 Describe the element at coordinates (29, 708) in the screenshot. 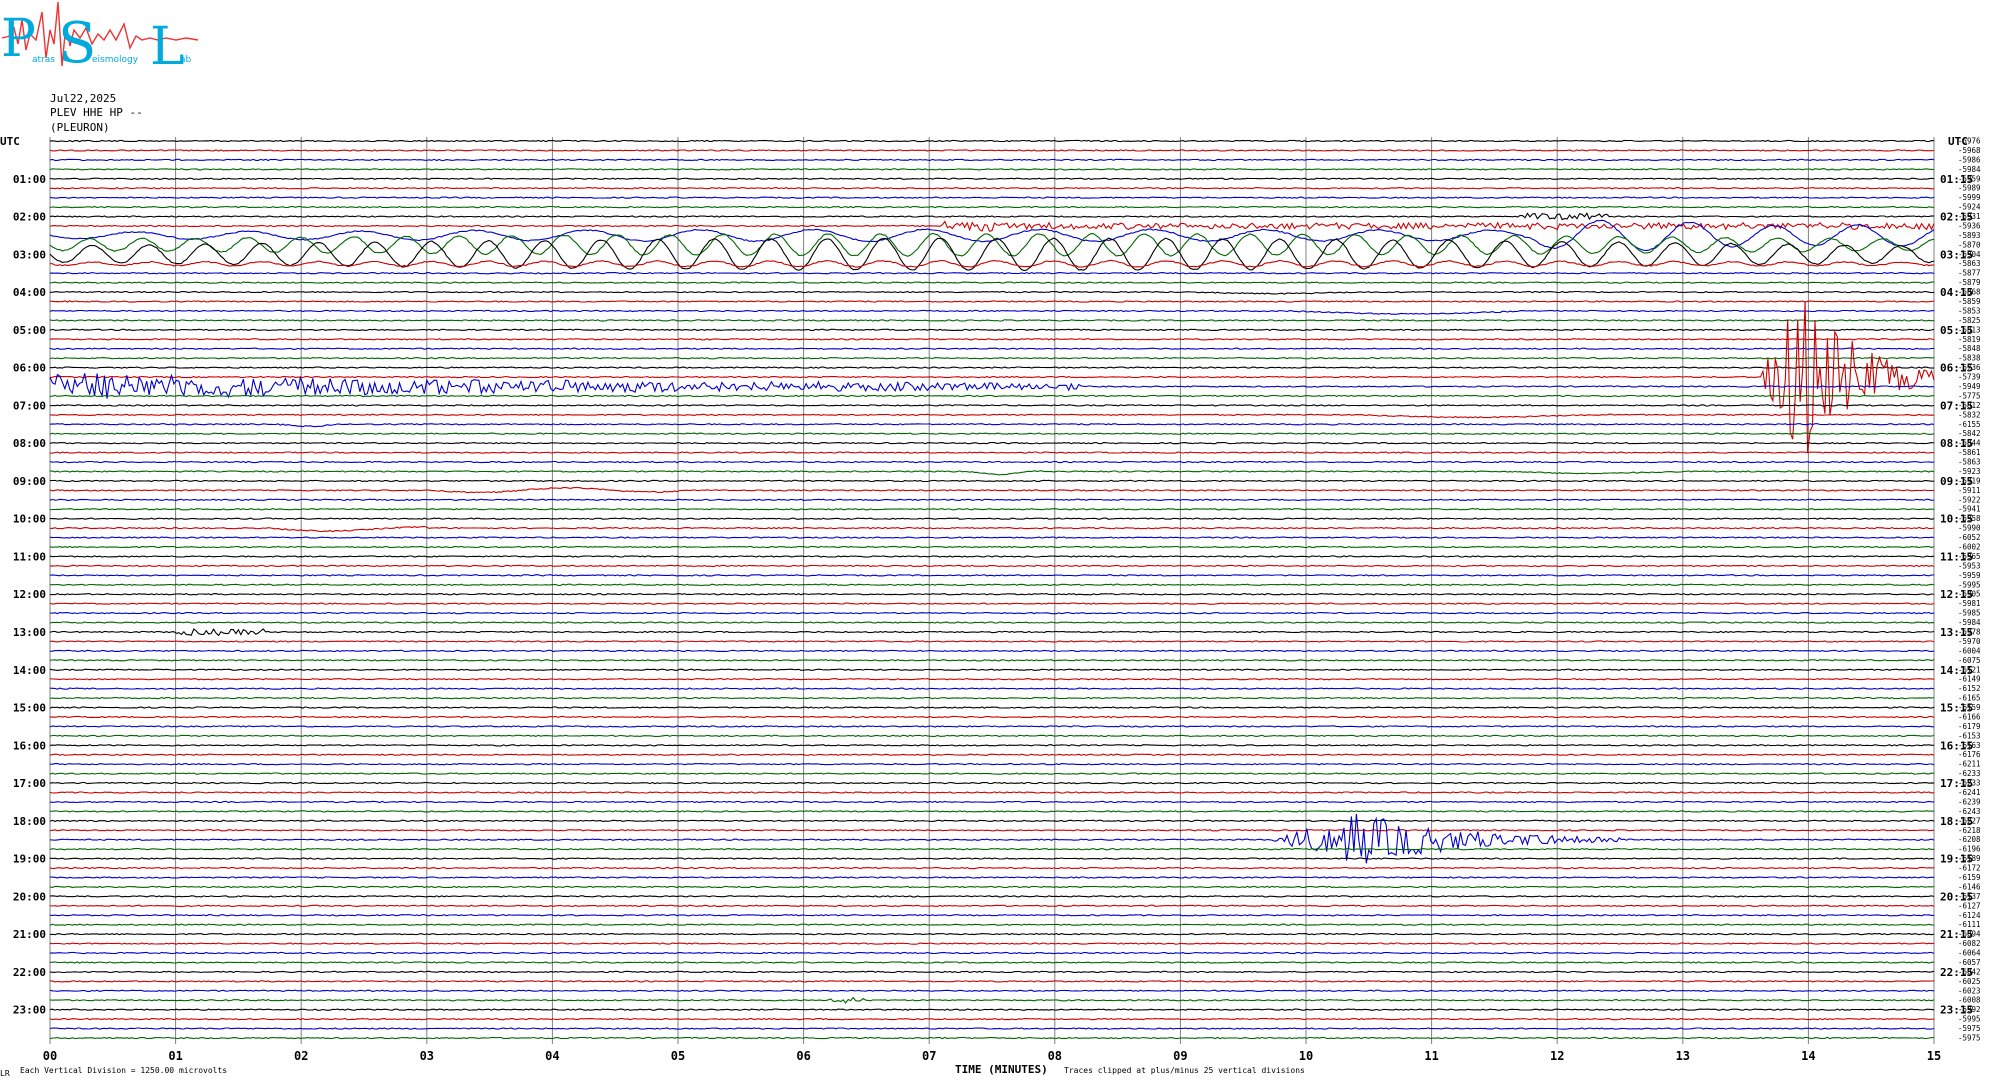

I see `hour-label-left: 15:00` at that location.